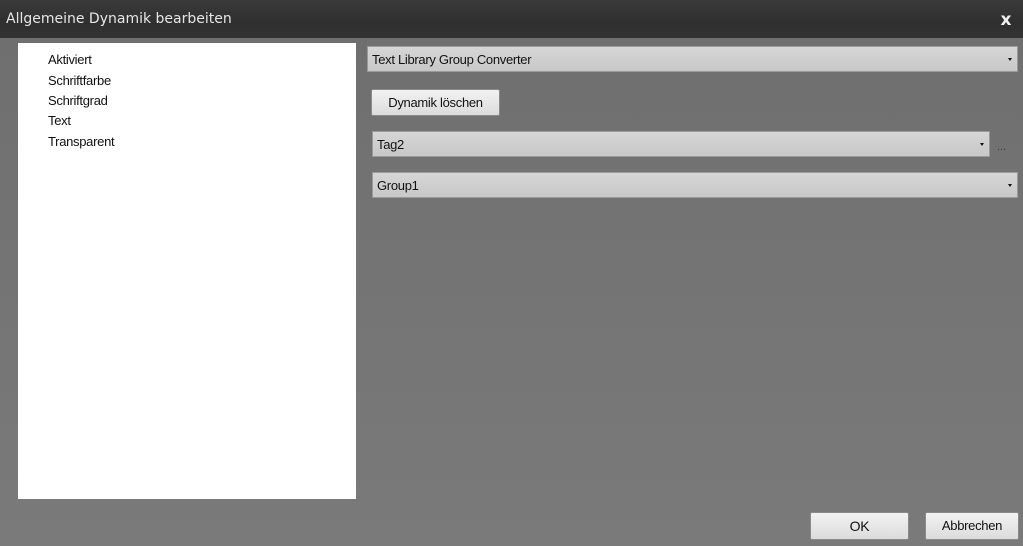  What do you see at coordinates (435, 102) in the screenshot?
I see `delete-dynamic-button: Dynamik löschen` at bounding box center [435, 102].